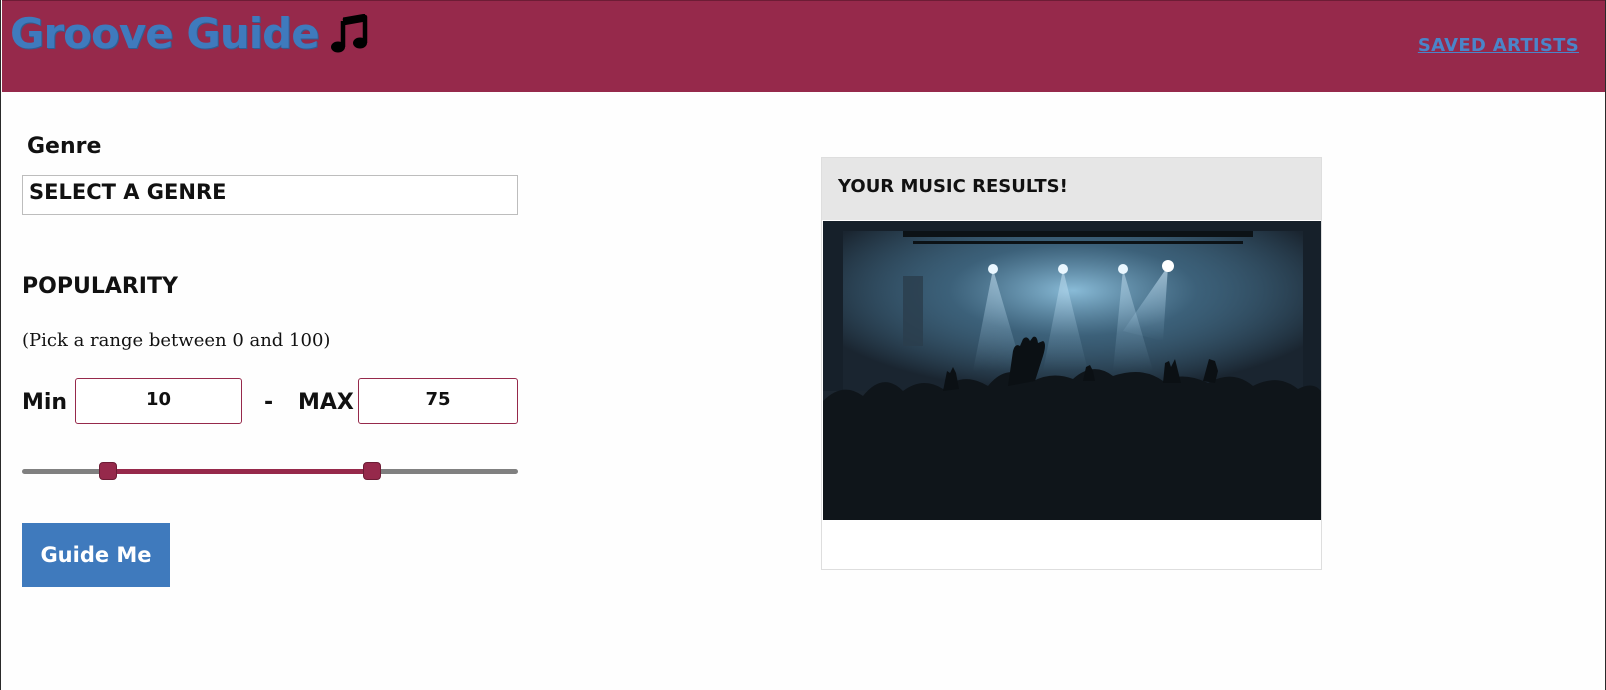 Image resolution: width=1606 pixels, height=690 pixels. Describe the element at coordinates (107, 471) in the screenshot. I see `slider-min-handle` at that location.